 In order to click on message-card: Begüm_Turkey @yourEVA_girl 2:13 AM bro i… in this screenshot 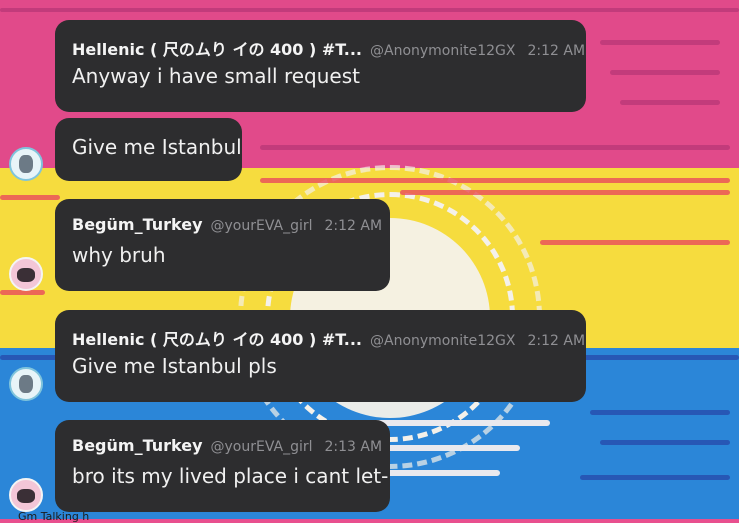, I will do `click(222, 466)`.